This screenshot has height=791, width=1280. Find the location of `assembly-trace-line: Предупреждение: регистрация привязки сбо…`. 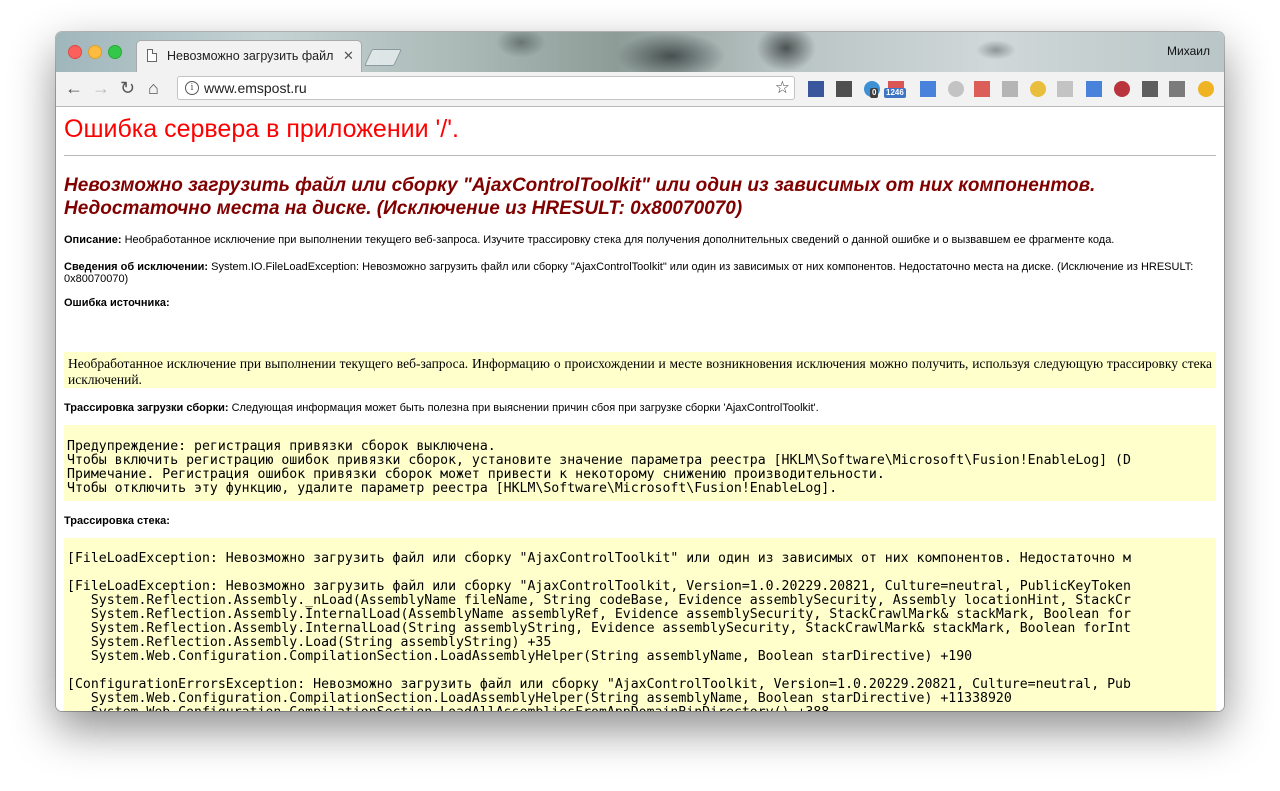

assembly-trace-line: Предупреждение: регистрация привязки сбо… is located at coordinates (281, 446).